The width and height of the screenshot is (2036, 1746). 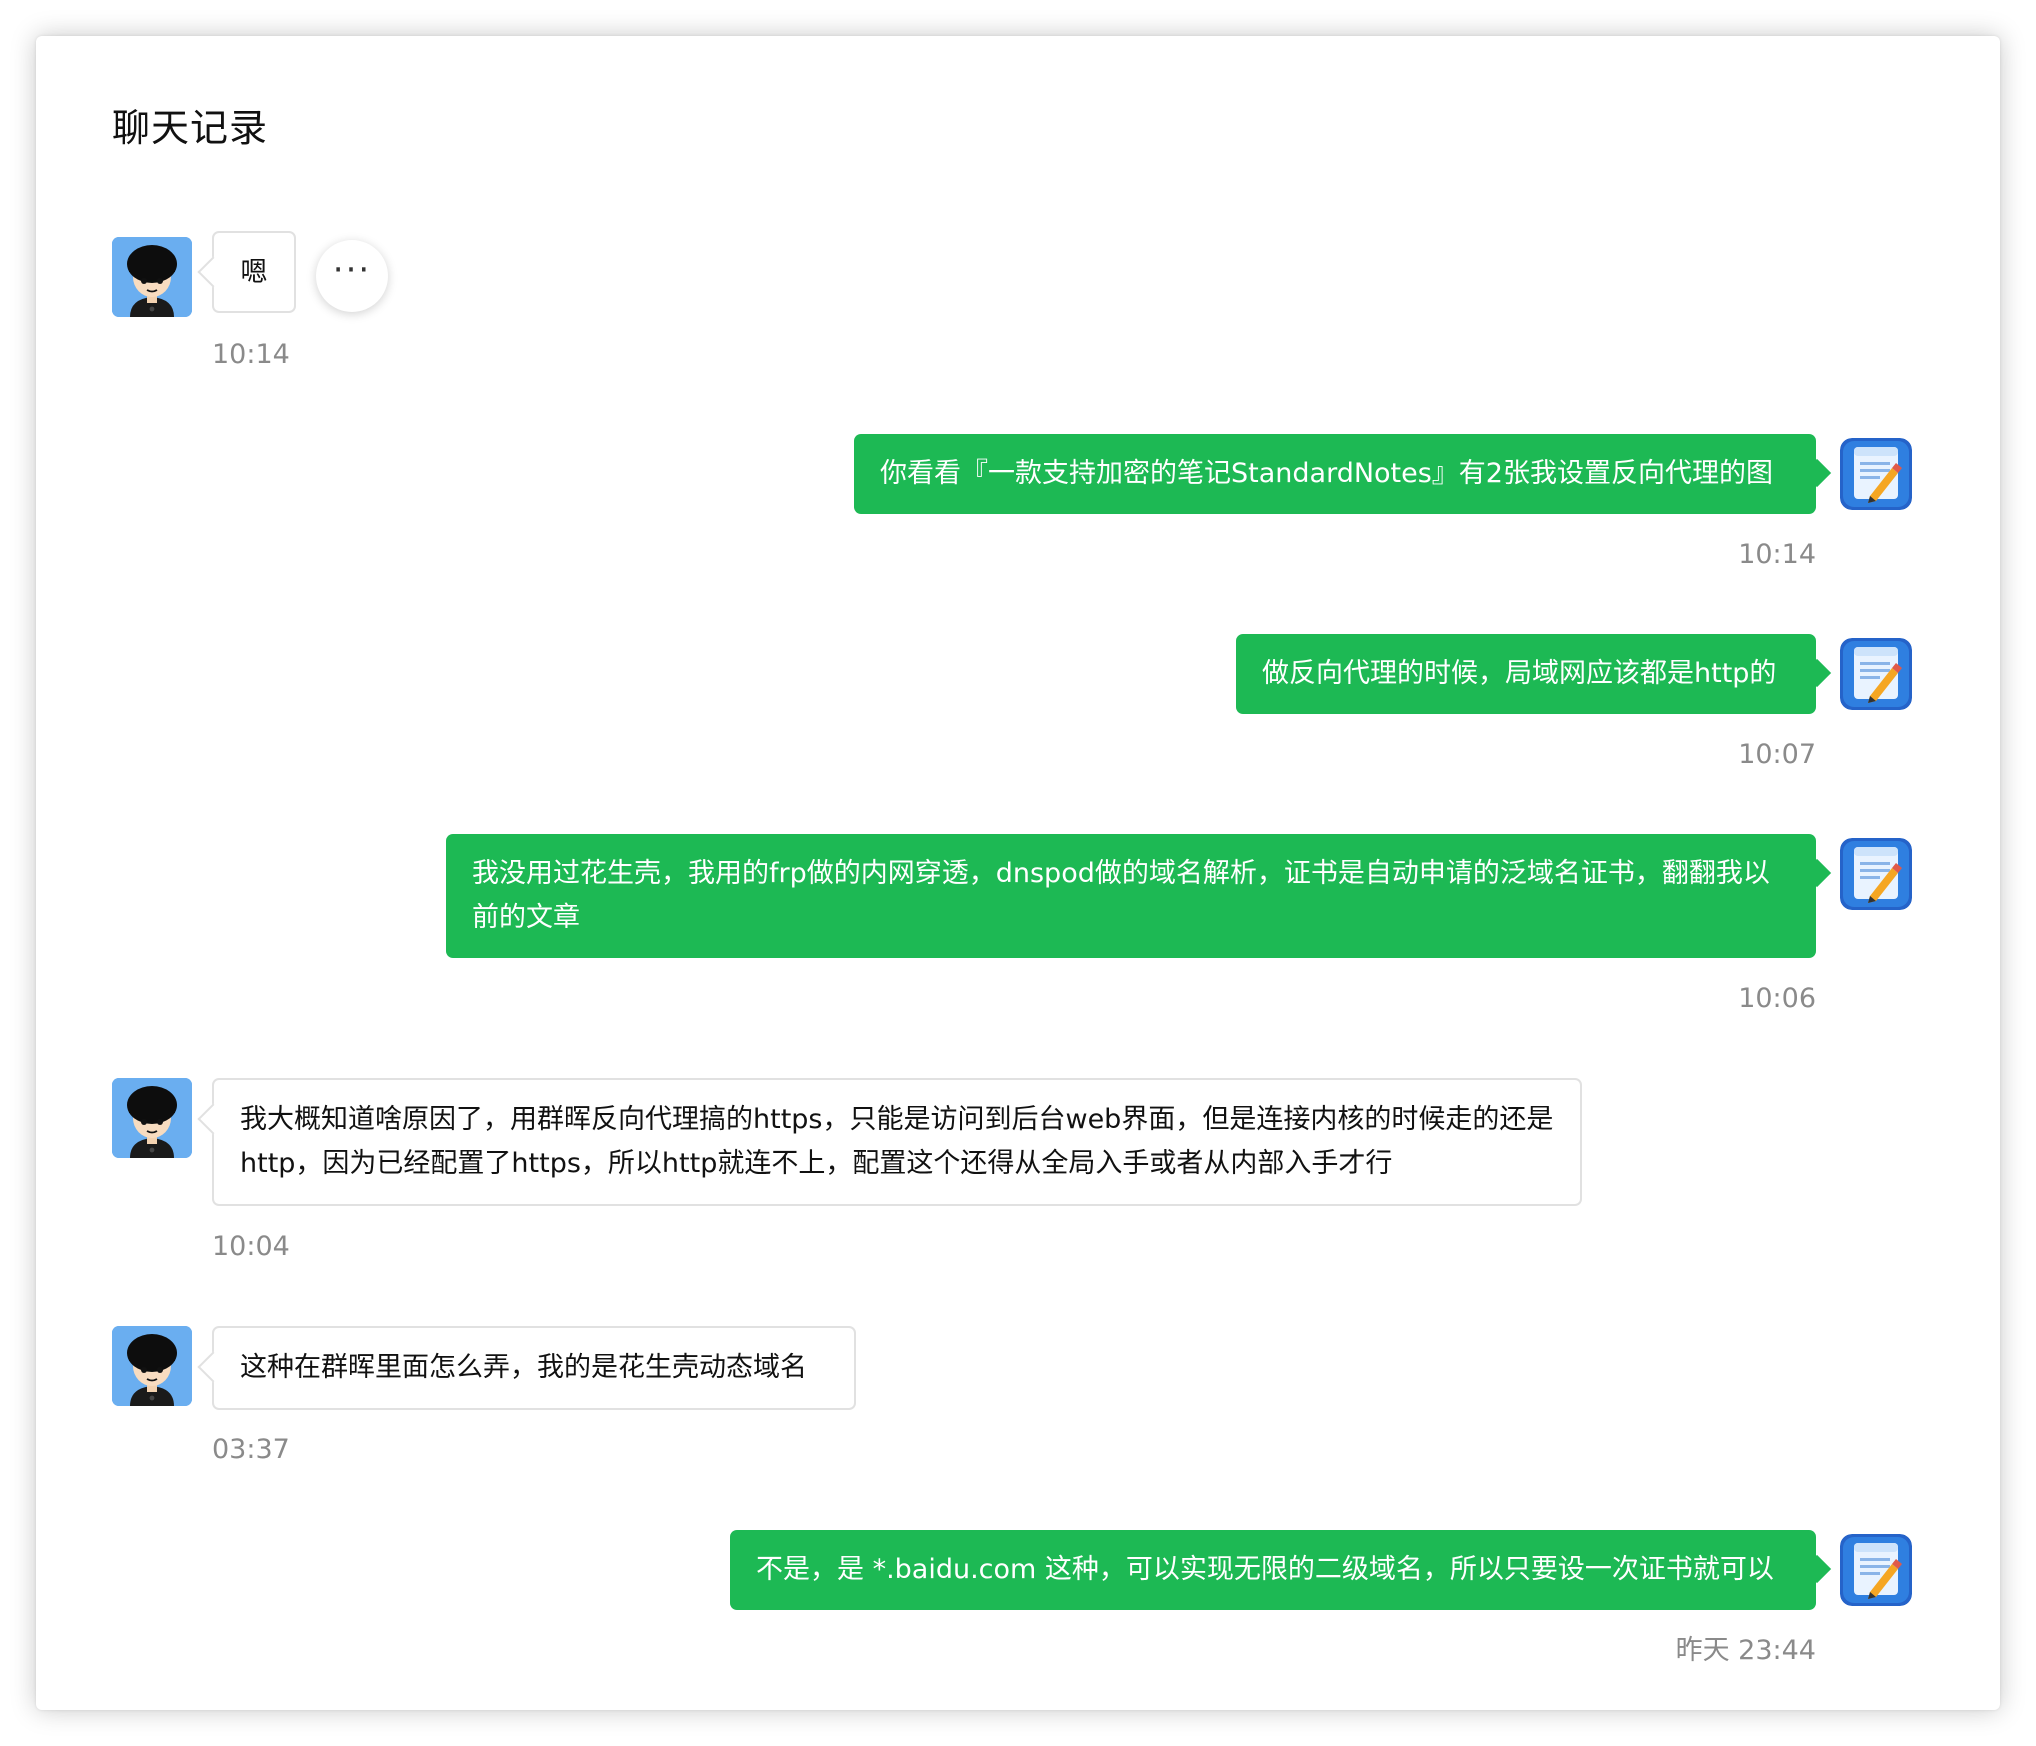 I want to click on message-timestamp: 10:06, so click(x=1777, y=998).